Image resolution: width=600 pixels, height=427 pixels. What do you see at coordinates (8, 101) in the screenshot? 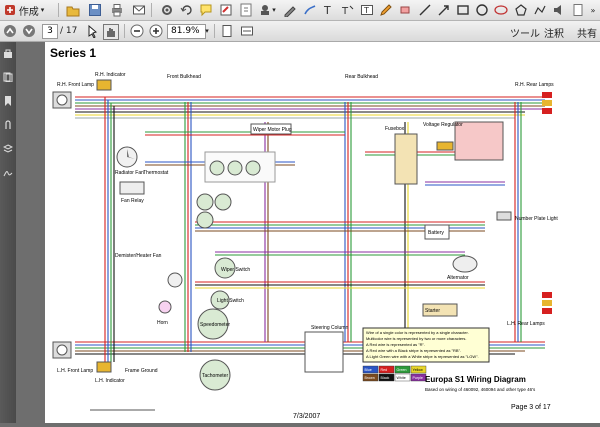
I see `bookmark-icon` at bounding box center [8, 101].